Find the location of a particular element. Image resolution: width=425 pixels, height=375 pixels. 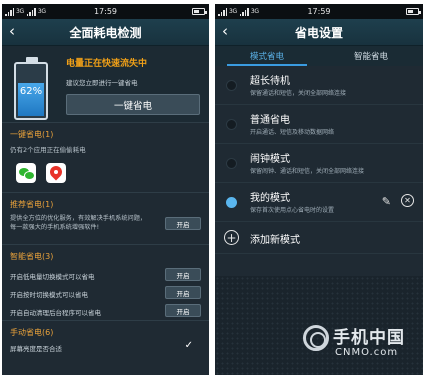

page-title: 全面耗电检测 is located at coordinates (105, 32).